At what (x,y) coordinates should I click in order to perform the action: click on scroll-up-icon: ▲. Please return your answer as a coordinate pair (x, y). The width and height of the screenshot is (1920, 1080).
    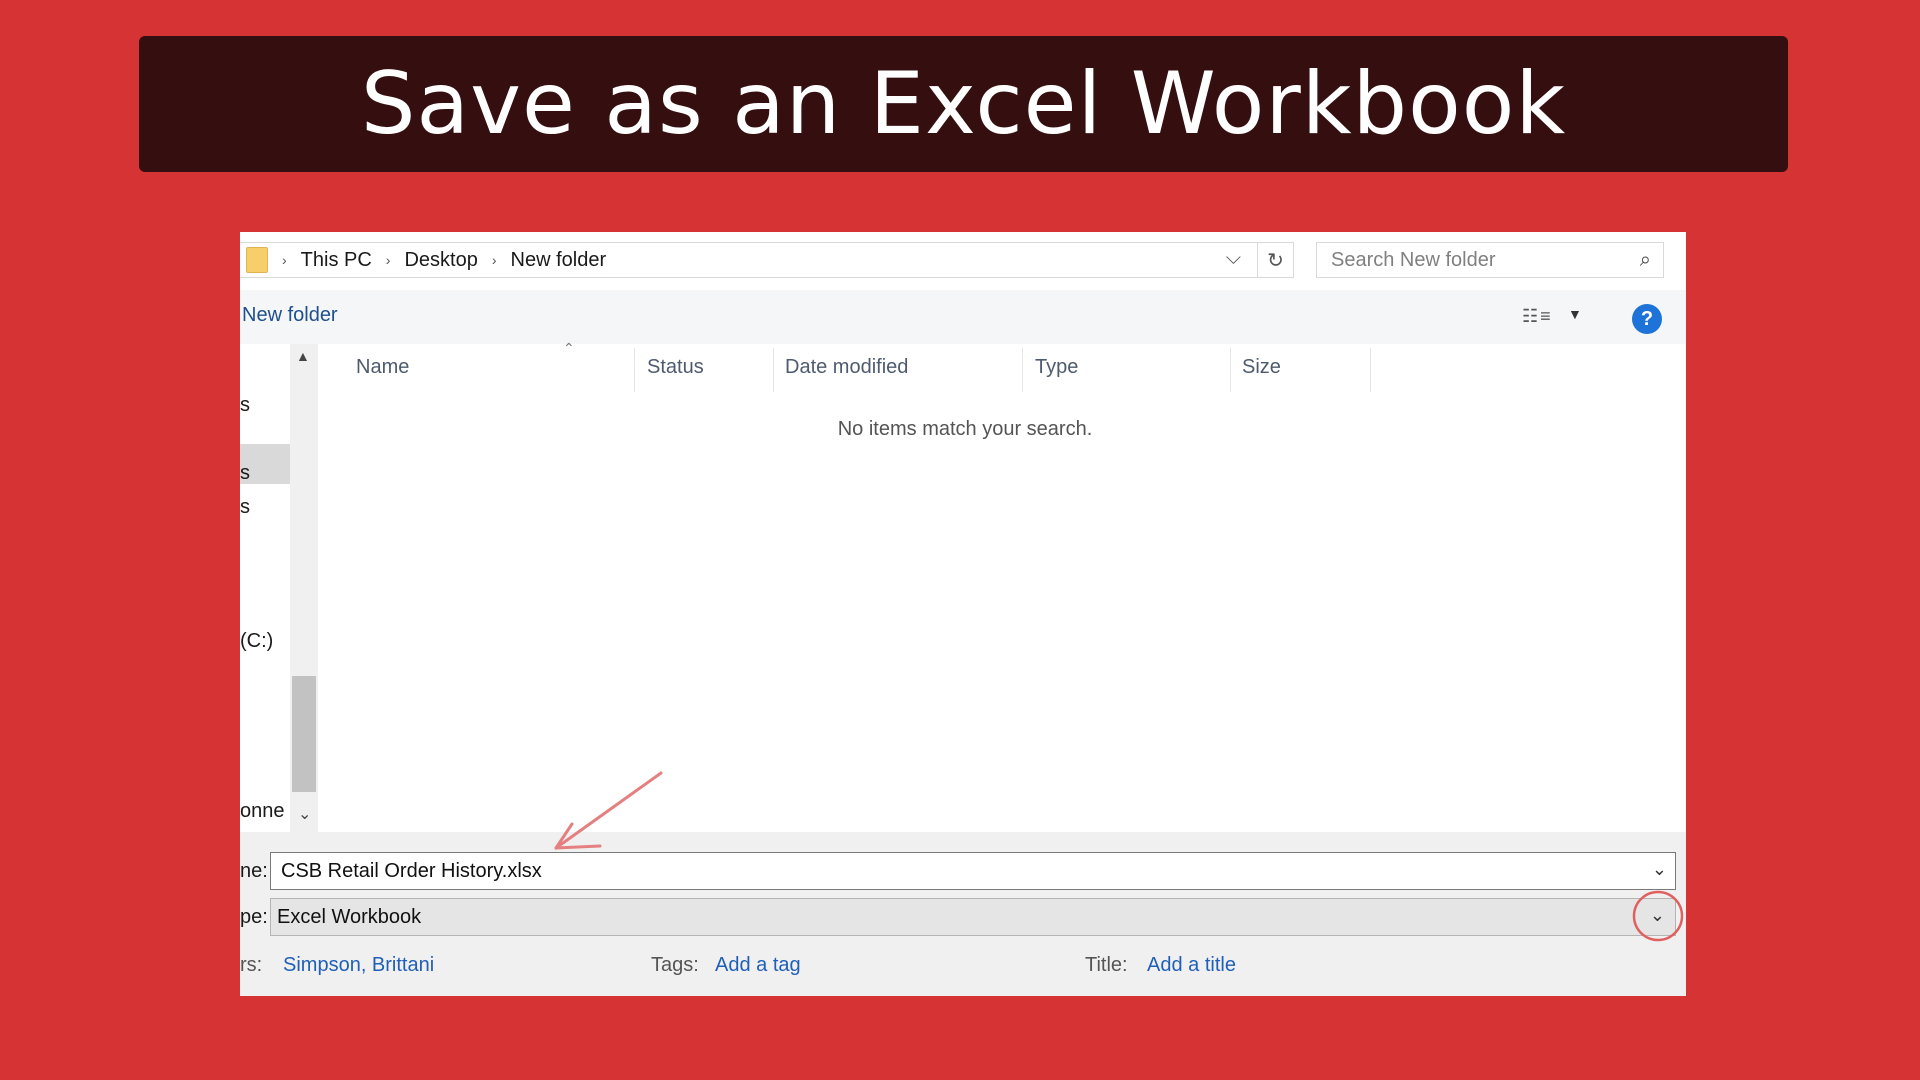
    Looking at the image, I should click on (303, 356).